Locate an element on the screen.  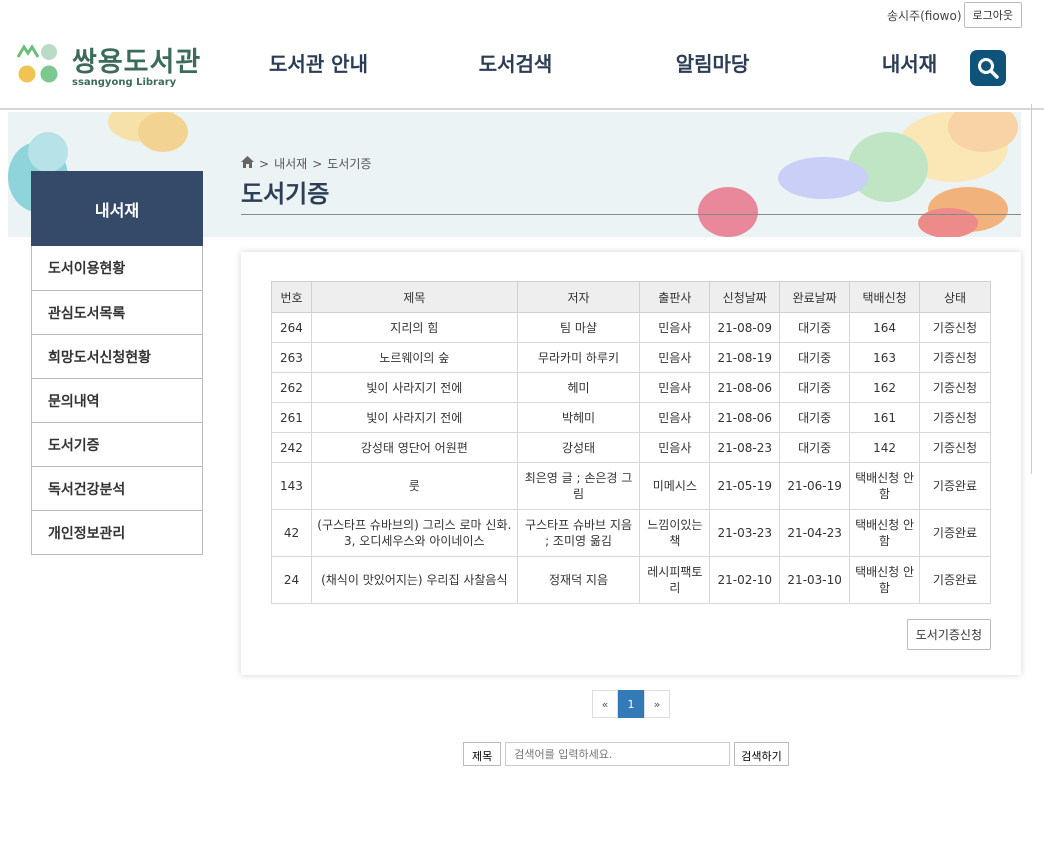
table-cell: 21-08-19 is located at coordinates (745, 357).